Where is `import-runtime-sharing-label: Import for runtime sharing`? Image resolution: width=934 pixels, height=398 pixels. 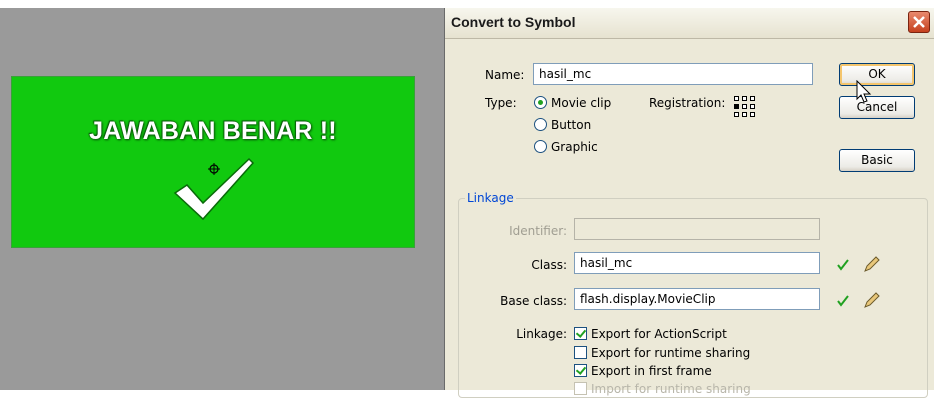 import-runtime-sharing-label: Import for runtime sharing is located at coordinates (671, 389).